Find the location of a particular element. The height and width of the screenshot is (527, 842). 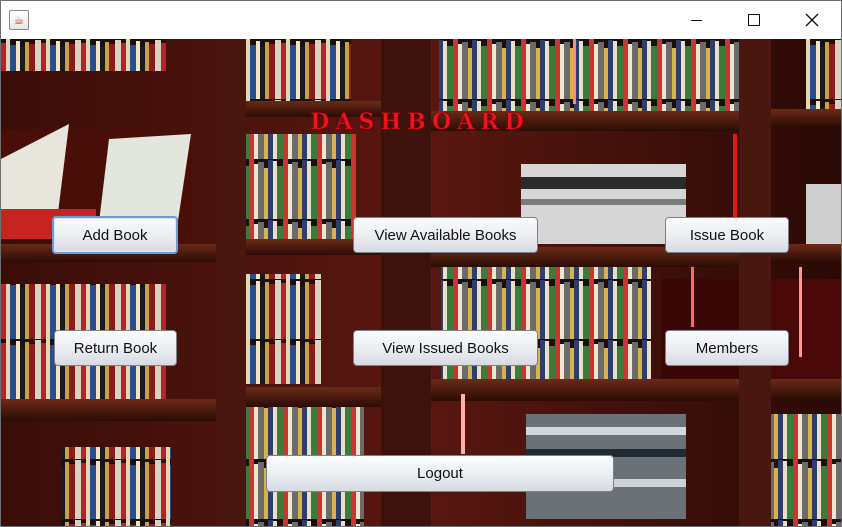

view-issued-books-button: View Issued Books is located at coordinates (445, 348).